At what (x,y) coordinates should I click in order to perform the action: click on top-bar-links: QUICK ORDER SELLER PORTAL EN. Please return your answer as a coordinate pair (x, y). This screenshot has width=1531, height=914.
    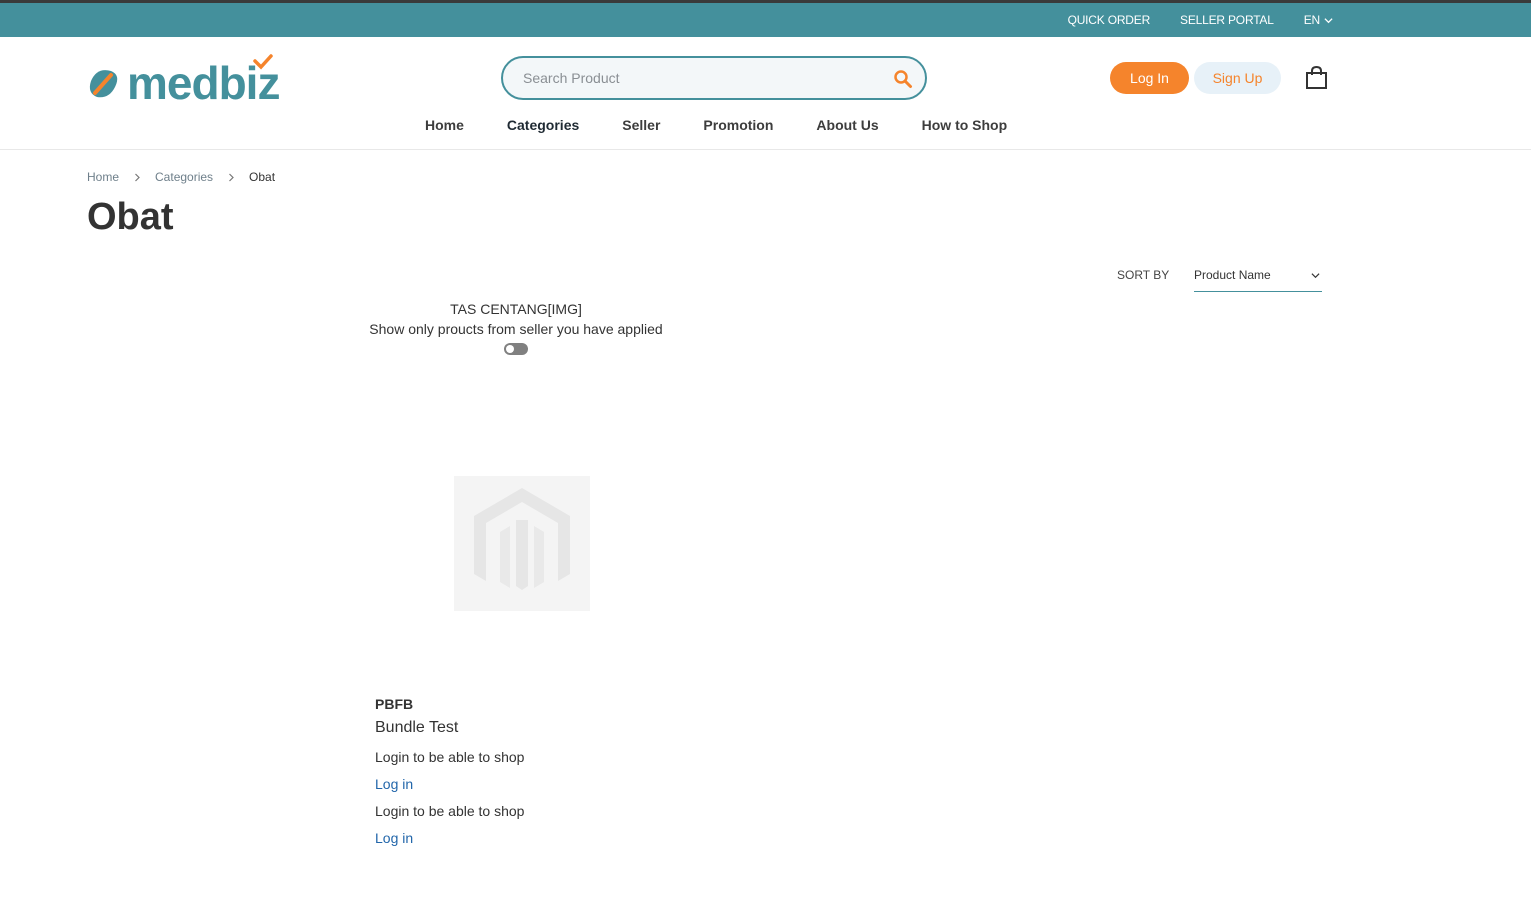
    Looking at the image, I should click on (1200, 20).